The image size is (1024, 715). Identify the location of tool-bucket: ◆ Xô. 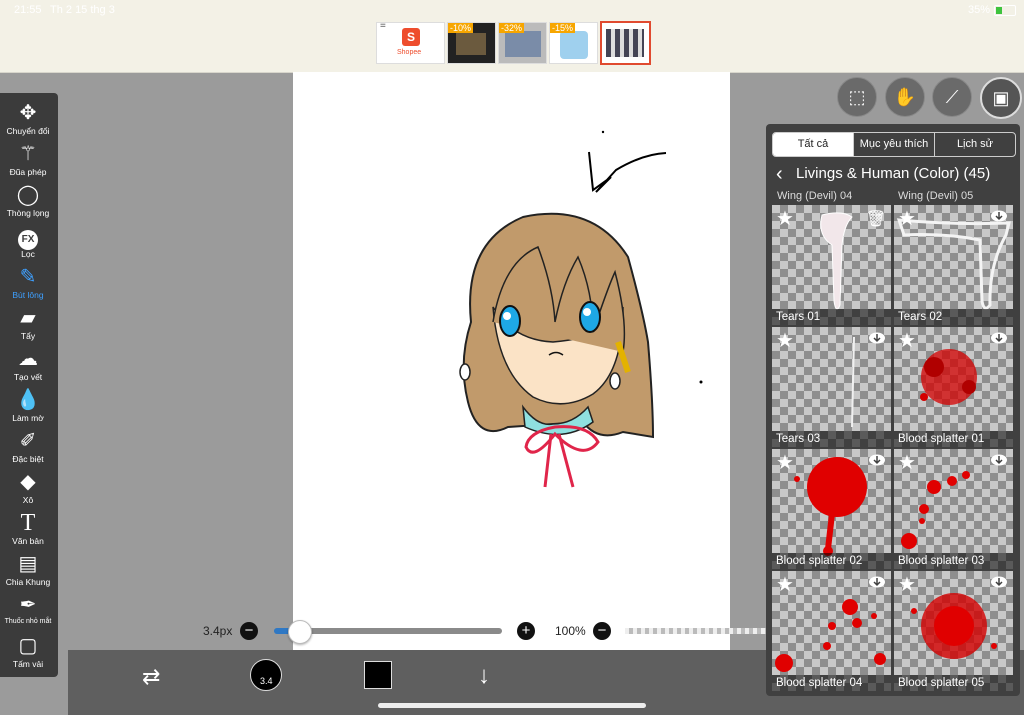
(28, 487).